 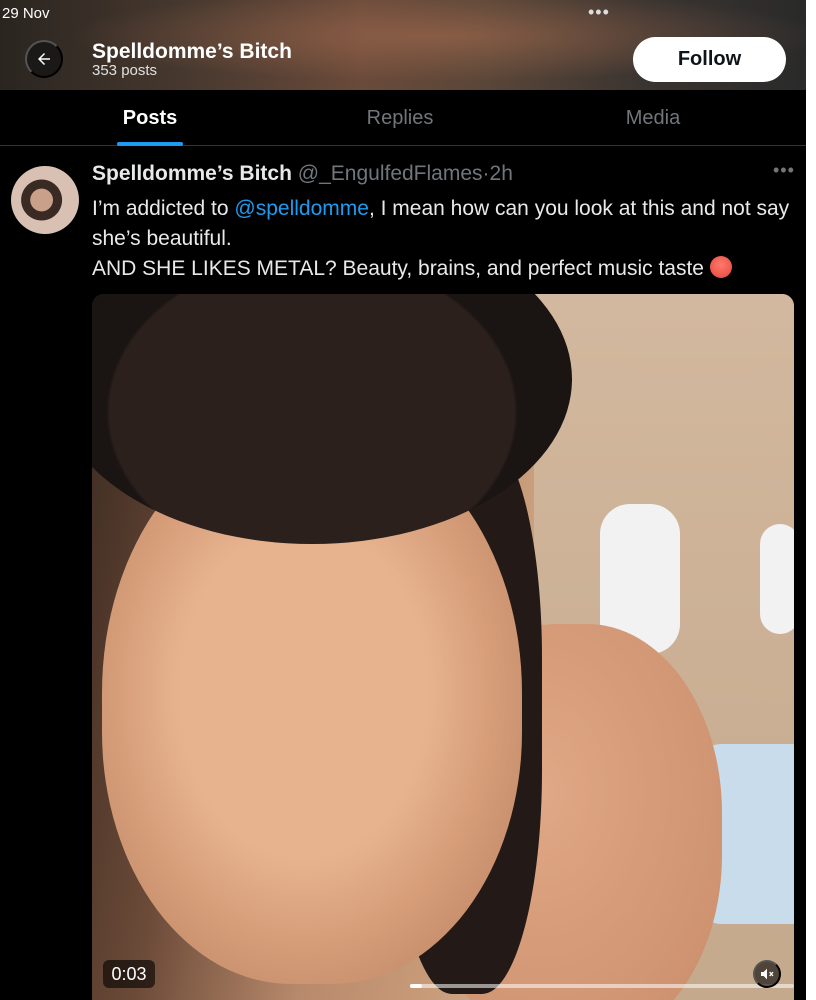 What do you see at coordinates (777, 579) in the screenshot?
I see `video-detail` at bounding box center [777, 579].